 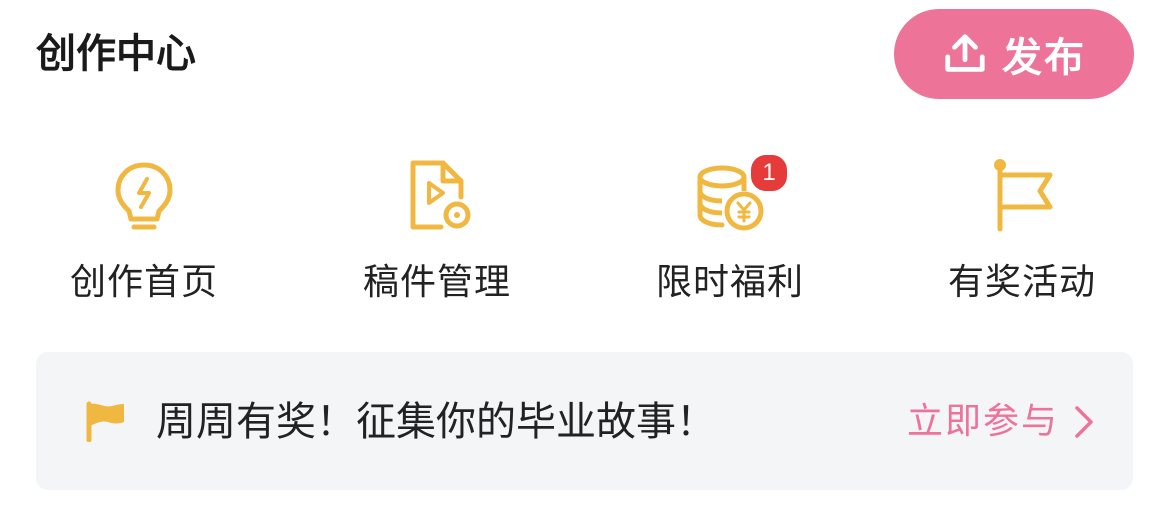 I want to click on nav-item-label: 创作首页, so click(x=143, y=282).